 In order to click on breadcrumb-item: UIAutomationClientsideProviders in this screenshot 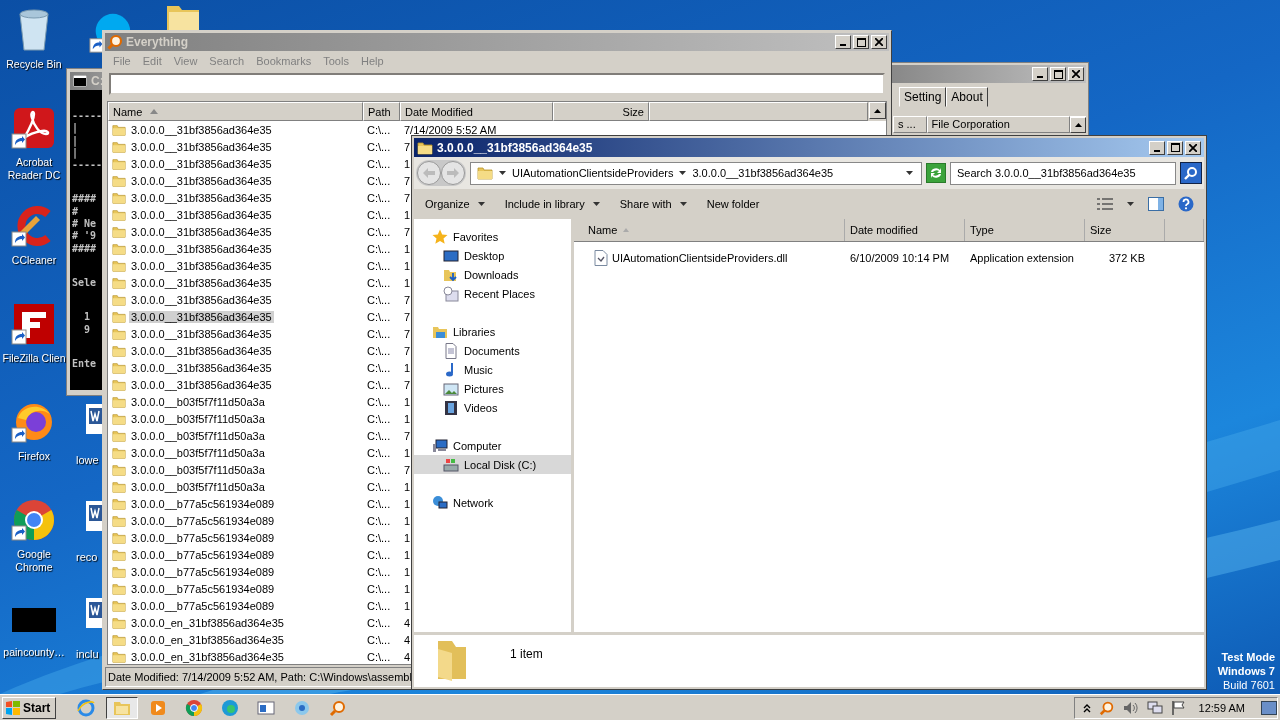, I will do `click(593, 173)`.